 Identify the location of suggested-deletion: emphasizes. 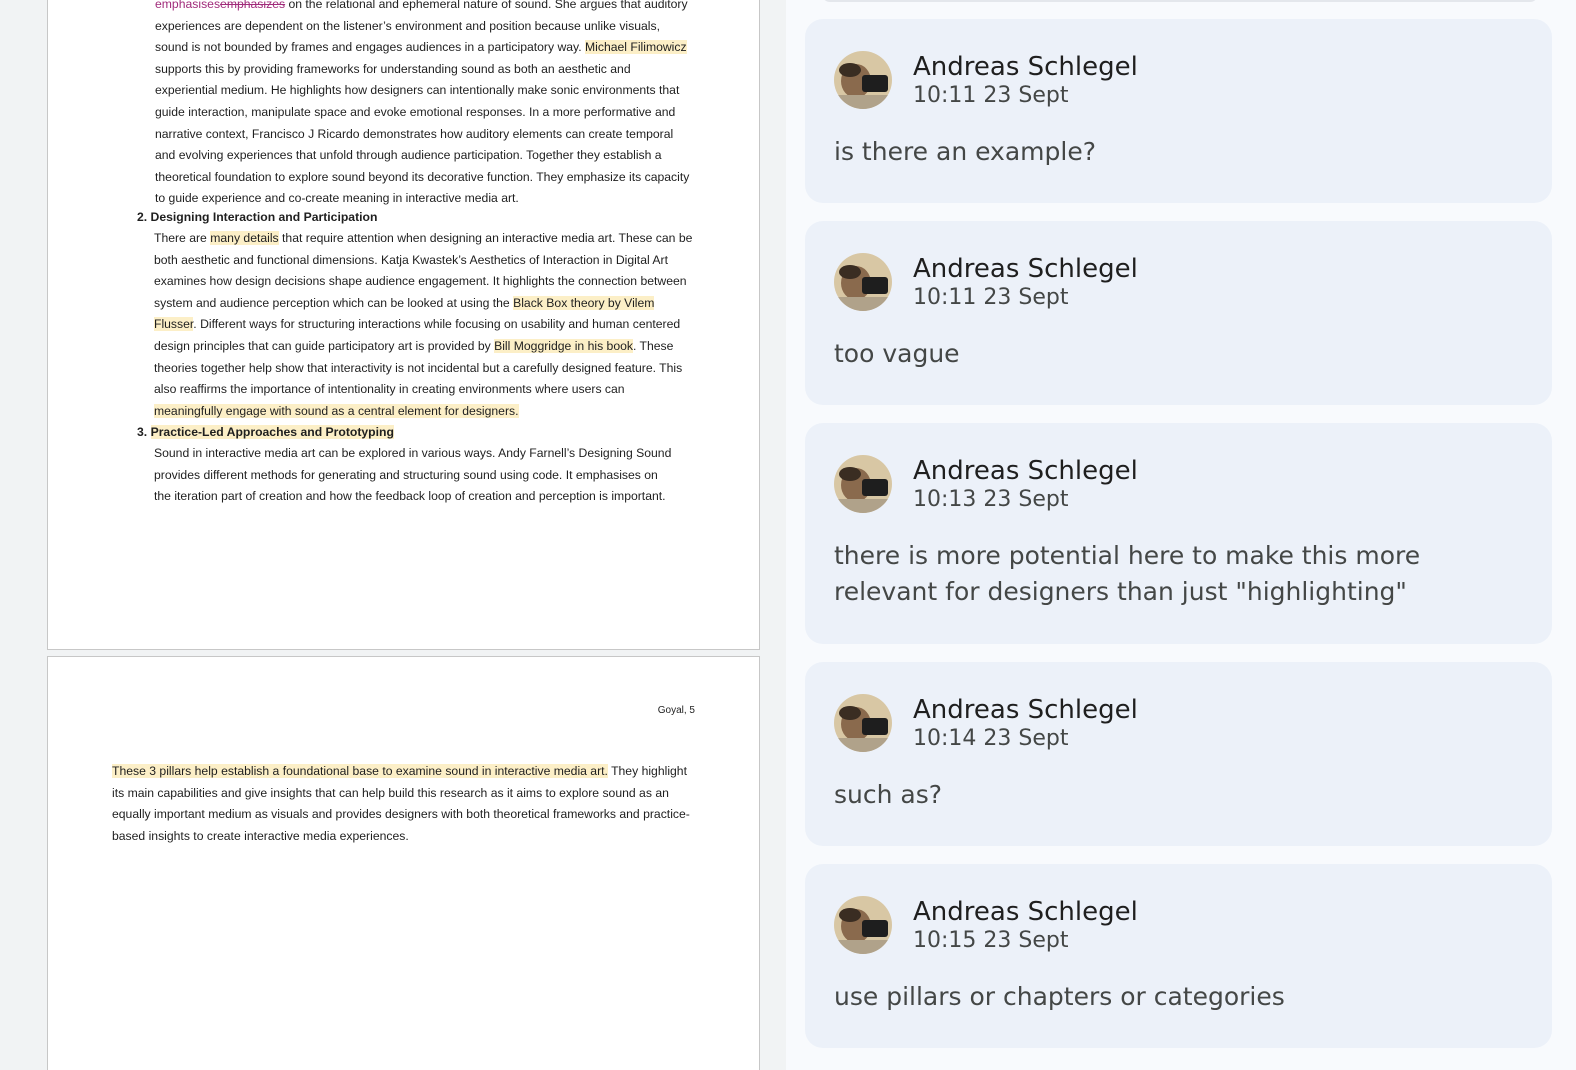
(252, 5).